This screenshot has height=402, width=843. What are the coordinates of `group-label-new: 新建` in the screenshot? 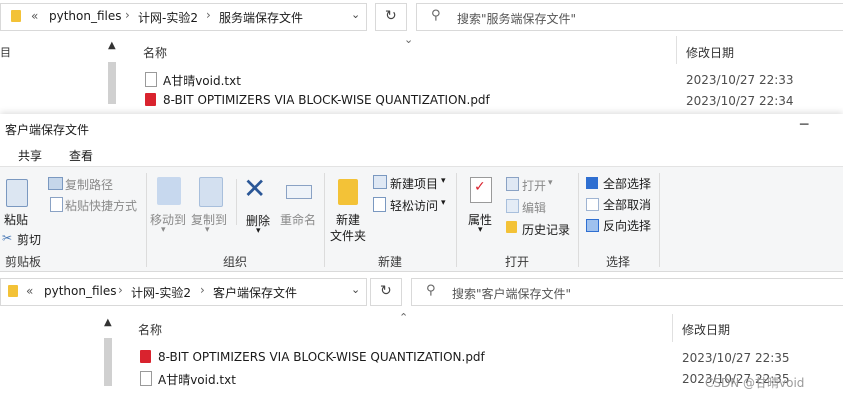 It's located at (390, 262).